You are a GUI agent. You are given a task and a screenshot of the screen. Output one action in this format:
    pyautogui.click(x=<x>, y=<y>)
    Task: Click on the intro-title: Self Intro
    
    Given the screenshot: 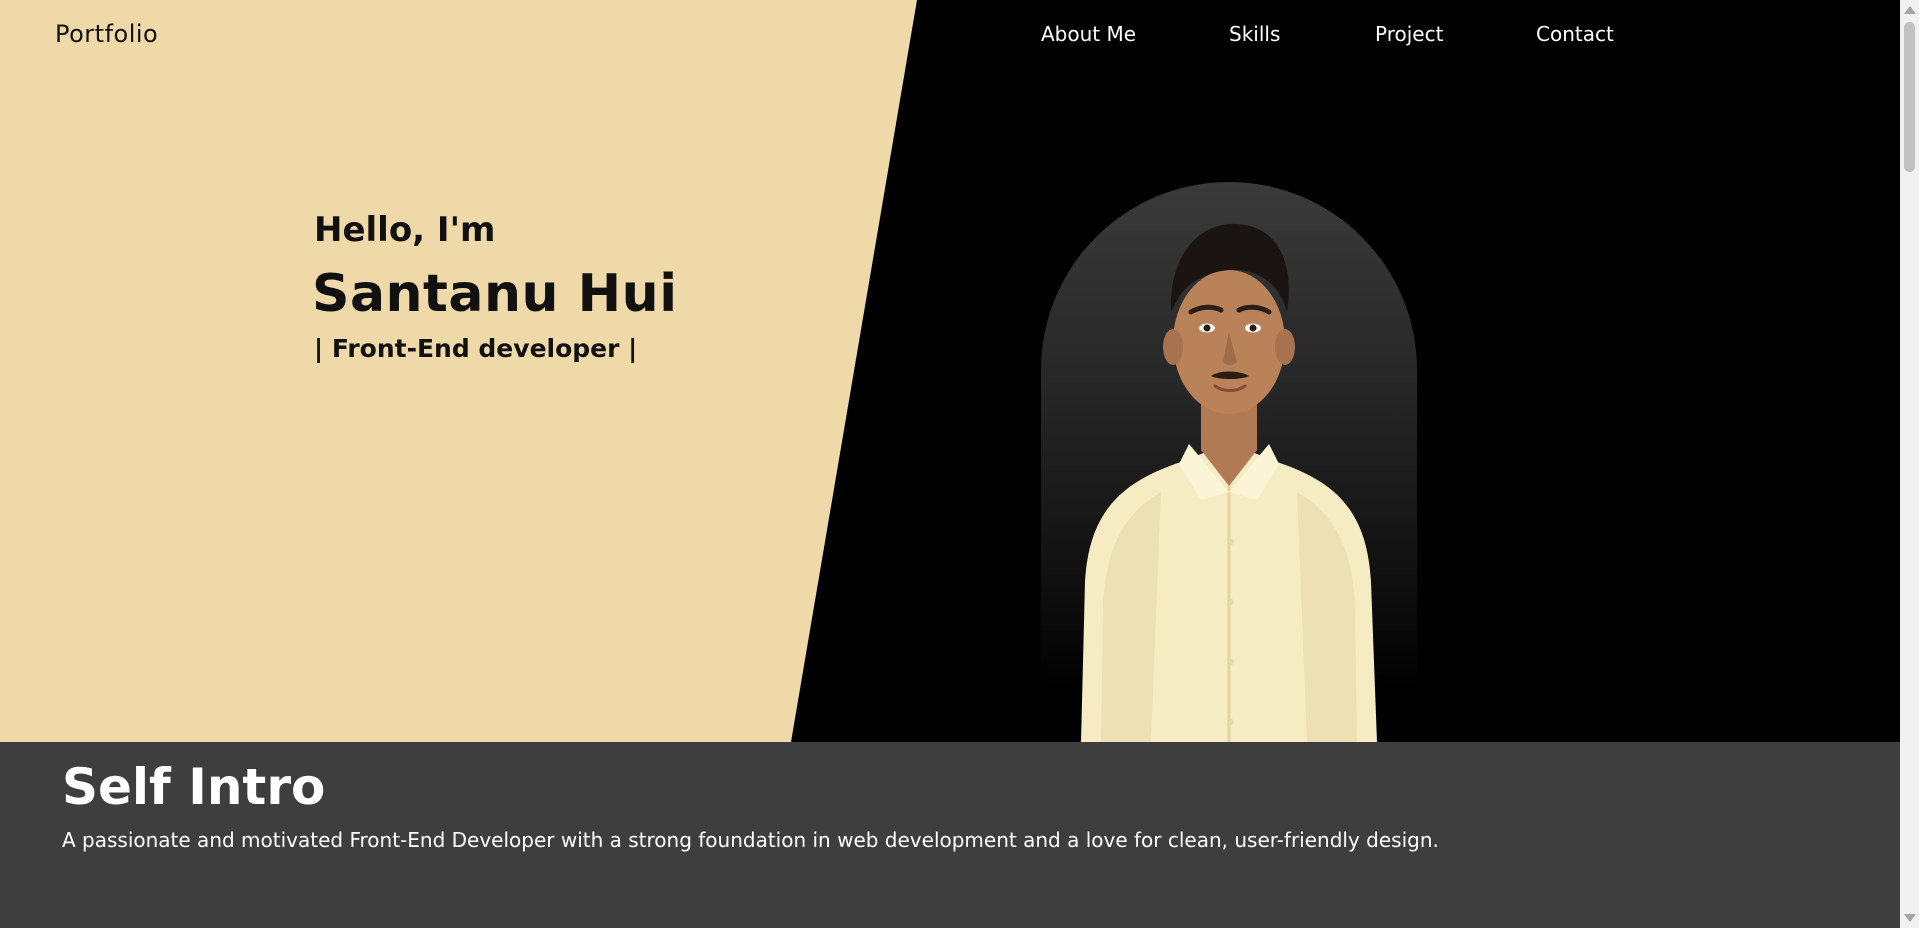 What is the action you would take?
    pyautogui.click(x=194, y=787)
    